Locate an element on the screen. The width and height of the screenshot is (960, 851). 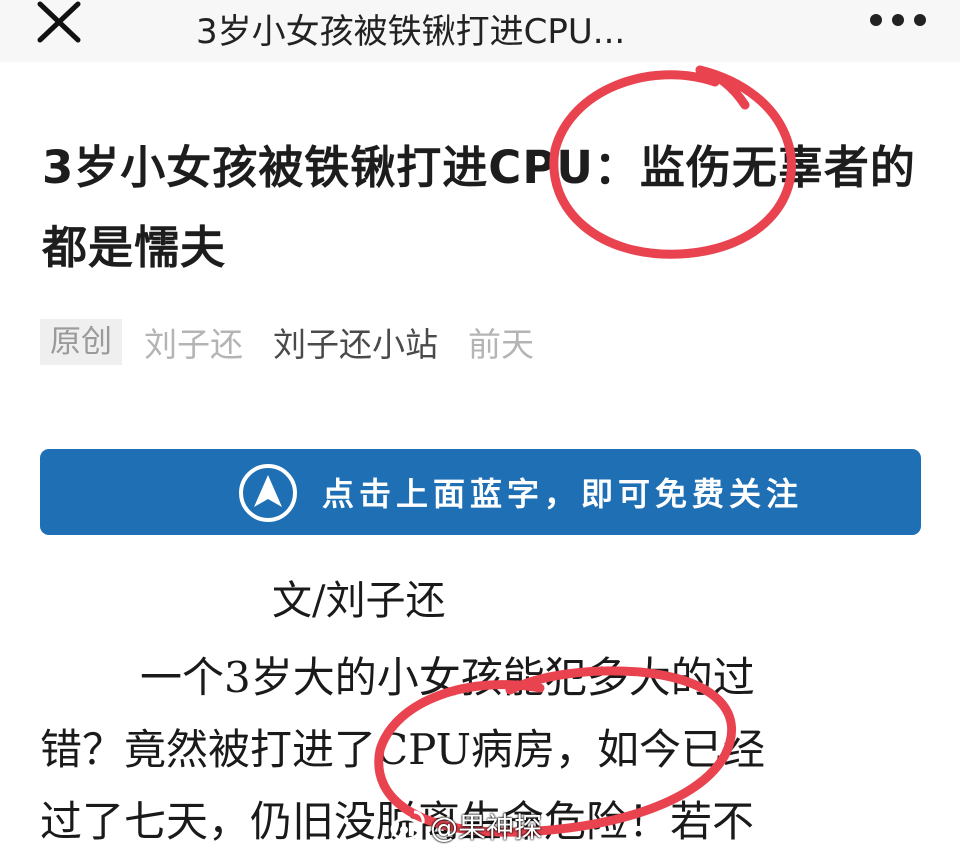
follow-banner: 点击上面蓝字，即可免费关注 is located at coordinates (480, 492).